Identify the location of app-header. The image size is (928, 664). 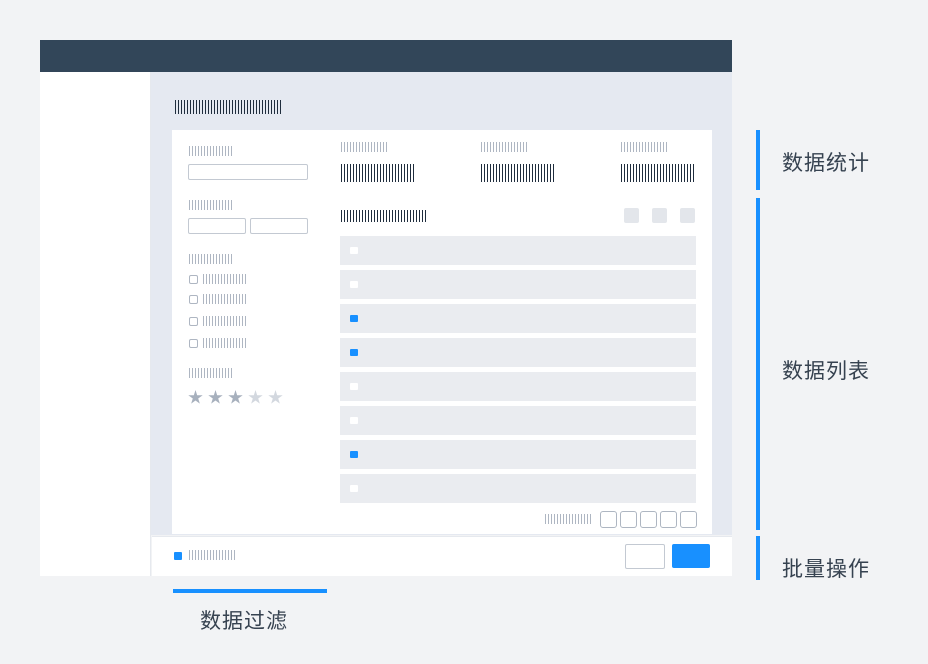
(386, 56).